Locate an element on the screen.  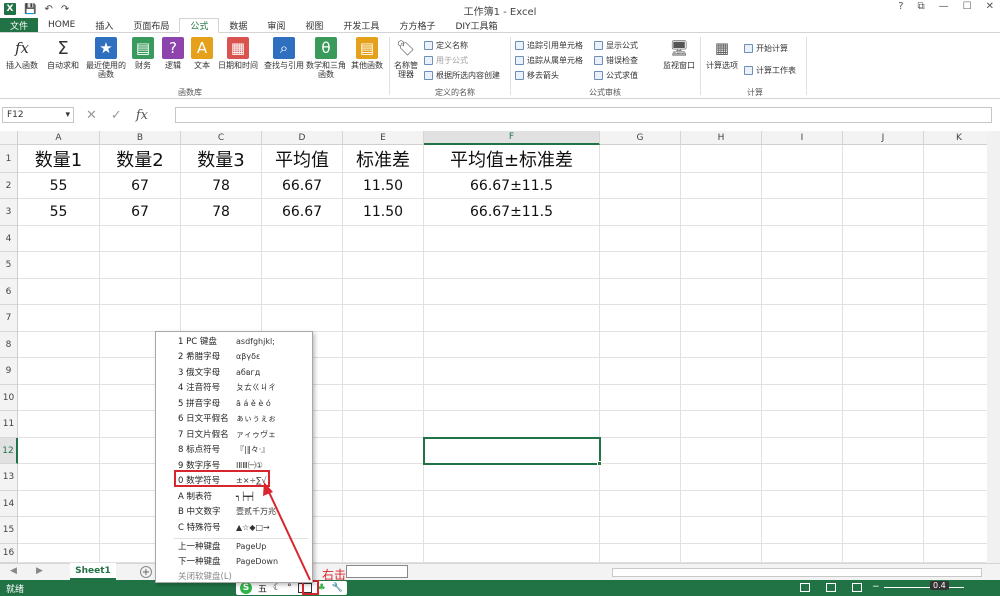
cell-e3: 11.50 is located at coordinates (383, 212).